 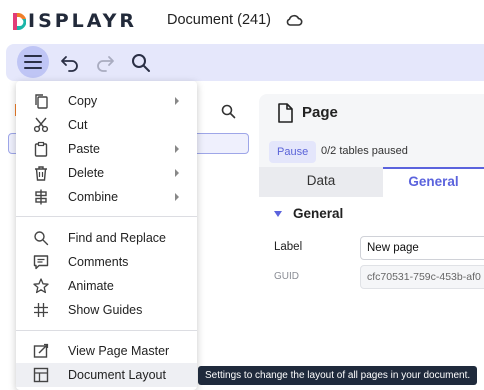 I want to click on redo-button, so click(x=105, y=63).